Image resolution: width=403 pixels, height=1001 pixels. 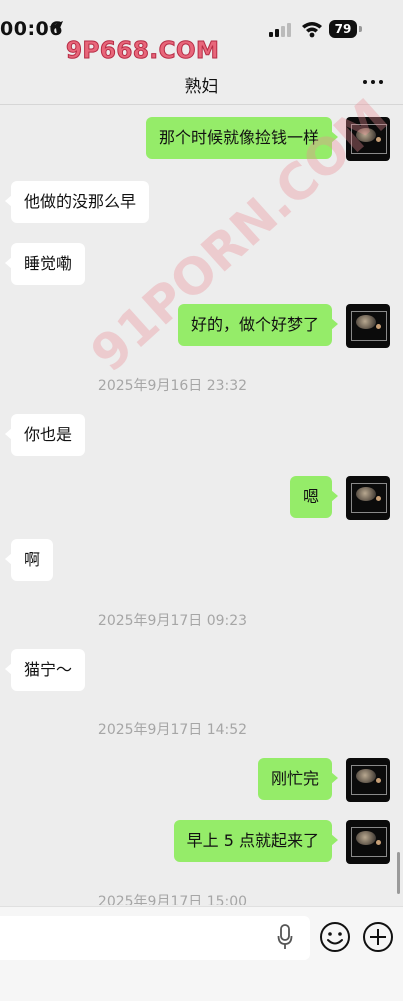 What do you see at coordinates (172, 730) in the screenshot?
I see `message-timestamp: 2025年9月17日 14:52` at bounding box center [172, 730].